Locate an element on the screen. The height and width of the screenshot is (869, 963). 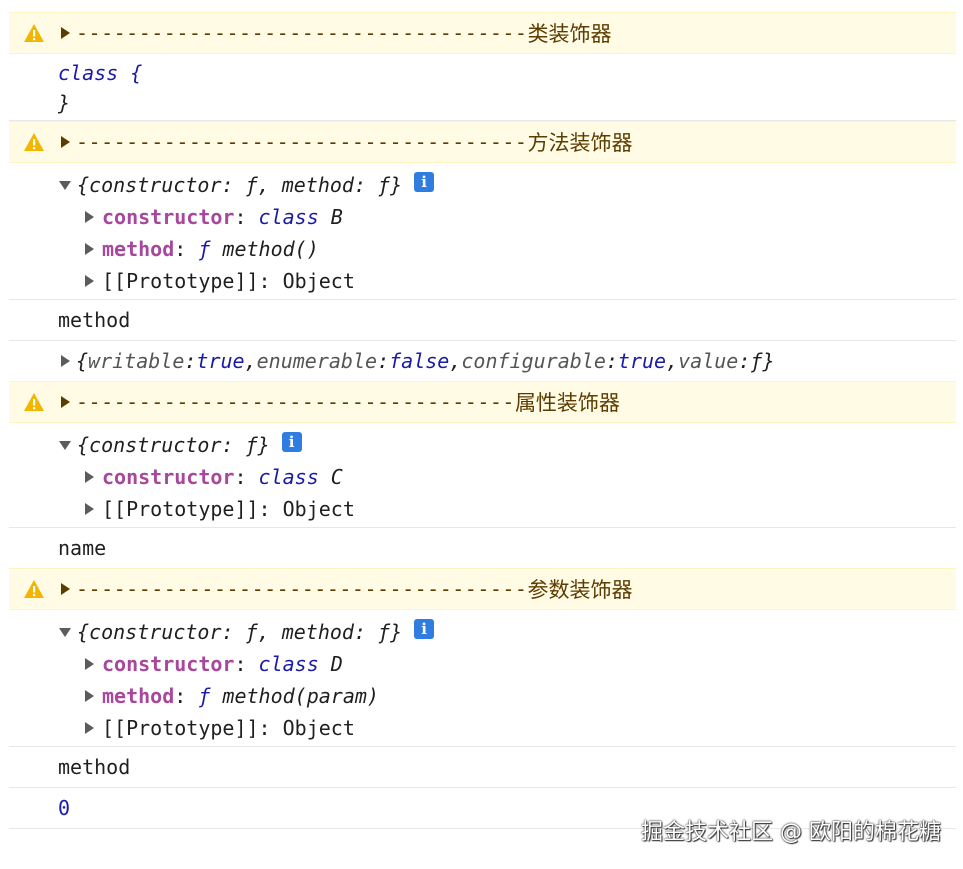
property-row-constructor: constructor: class C is located at coordinates (482, 477).